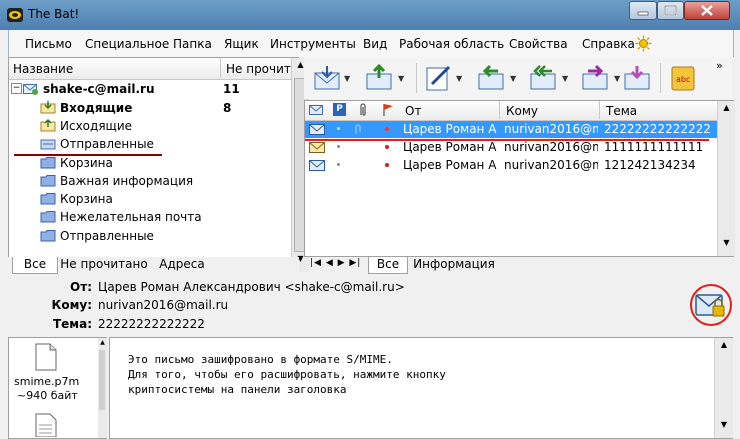 This screenshot has height=439, width=740. I want to click on message-body-scrollbar: ▲ ▼, so click(723, 388).